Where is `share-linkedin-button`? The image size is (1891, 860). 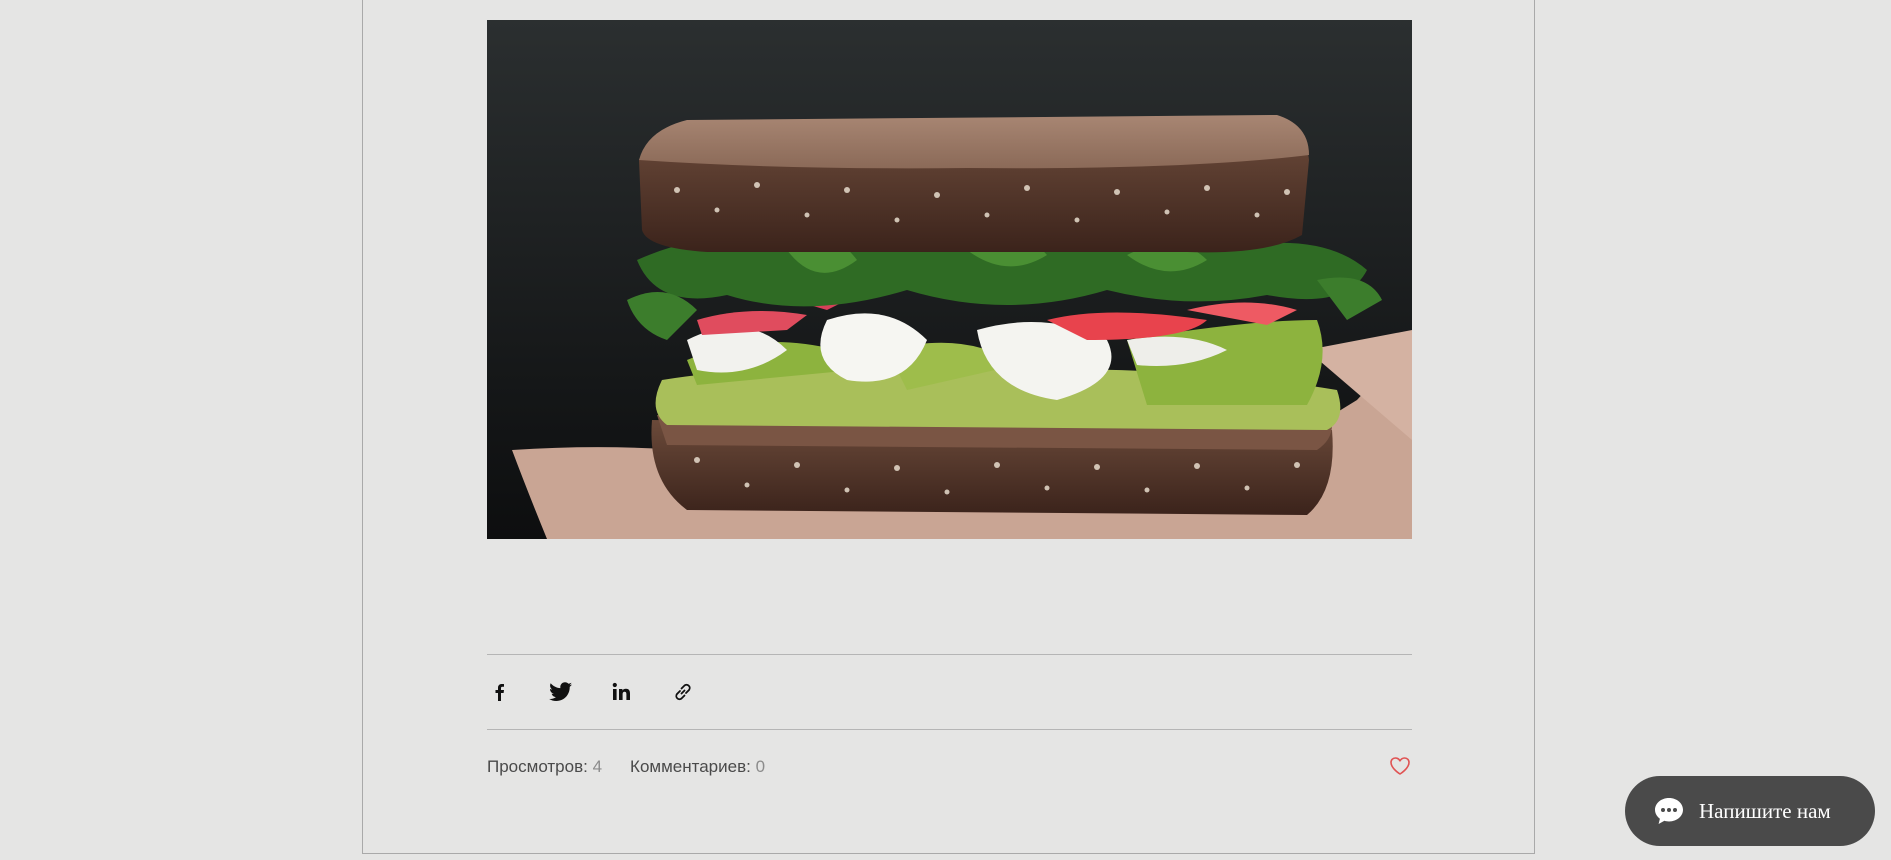 share-linkedin-button is located at coordinates (622, 692).